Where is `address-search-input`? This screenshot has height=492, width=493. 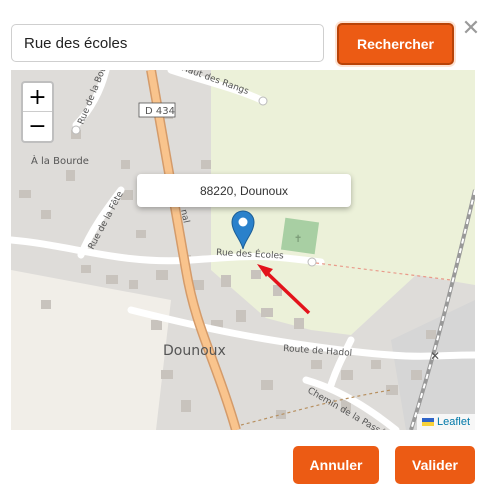
address-search-input is located at coordinates (167, 43).